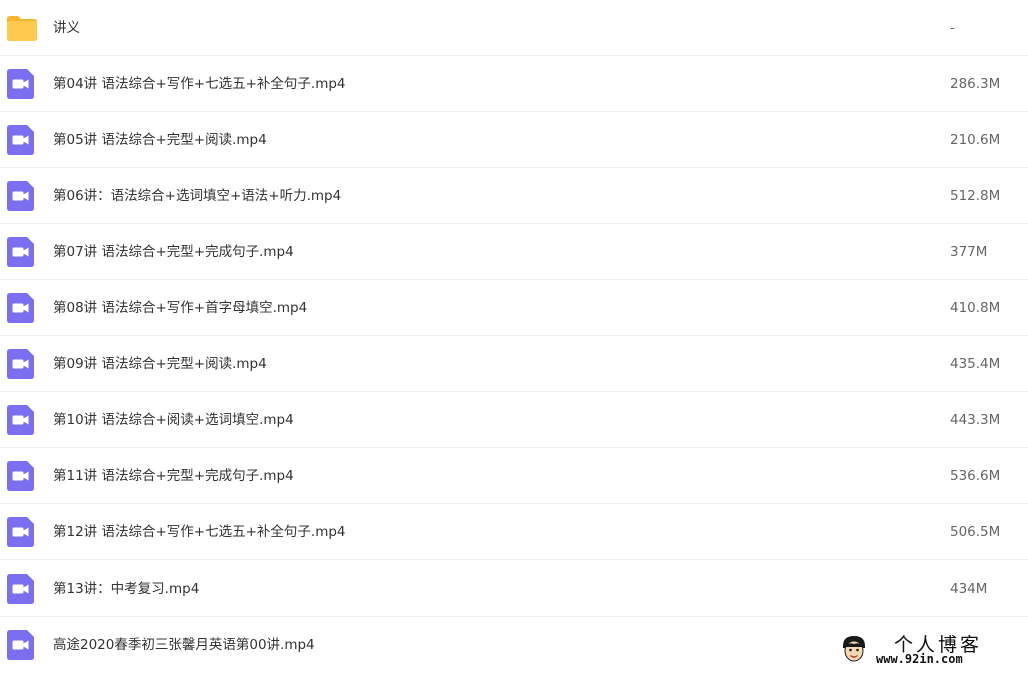 Image resolution: width=1028 pixels, height=673 pixels. I want to click on file-size: 536.6M, so click(975, 476).